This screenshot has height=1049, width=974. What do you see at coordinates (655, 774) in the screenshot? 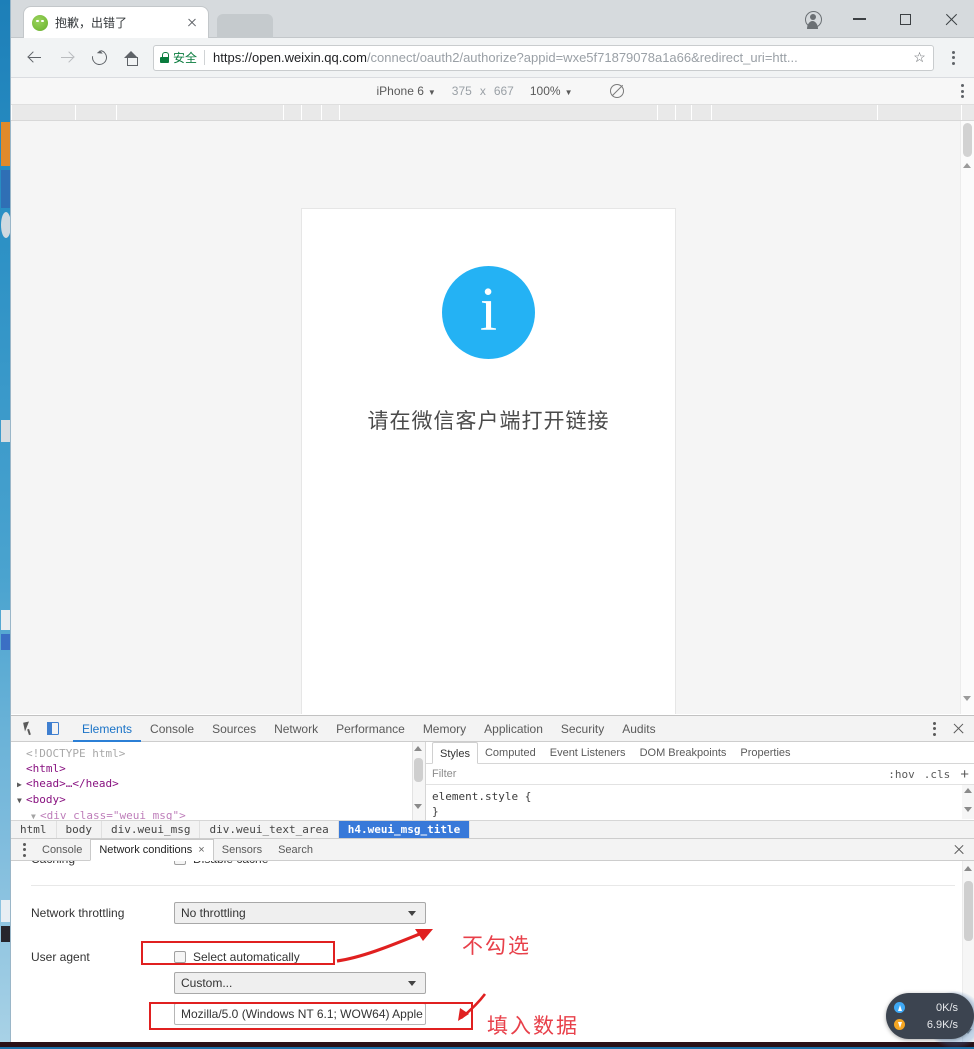
I see `styles-filter-input: Filter` at bounding box center [655, 774].